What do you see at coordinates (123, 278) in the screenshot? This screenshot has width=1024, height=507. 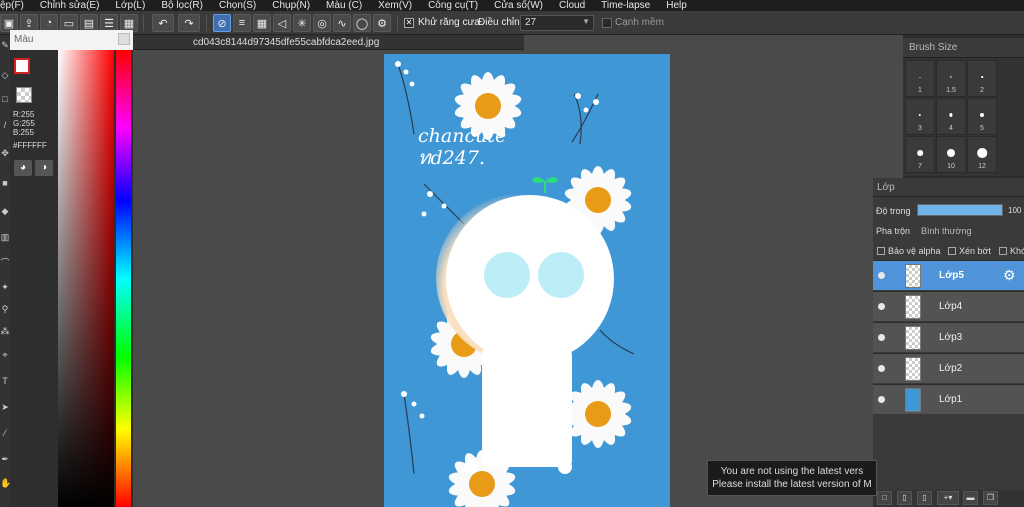 I see `hue-slider` at bounding box center [123, 278].